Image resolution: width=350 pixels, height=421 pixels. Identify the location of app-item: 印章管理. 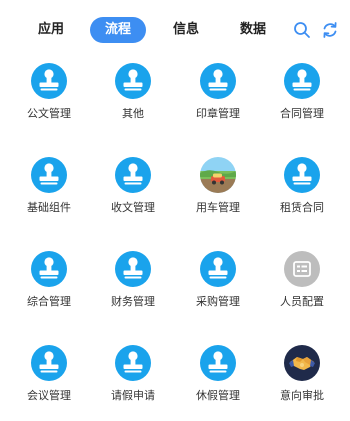
(218, 98).